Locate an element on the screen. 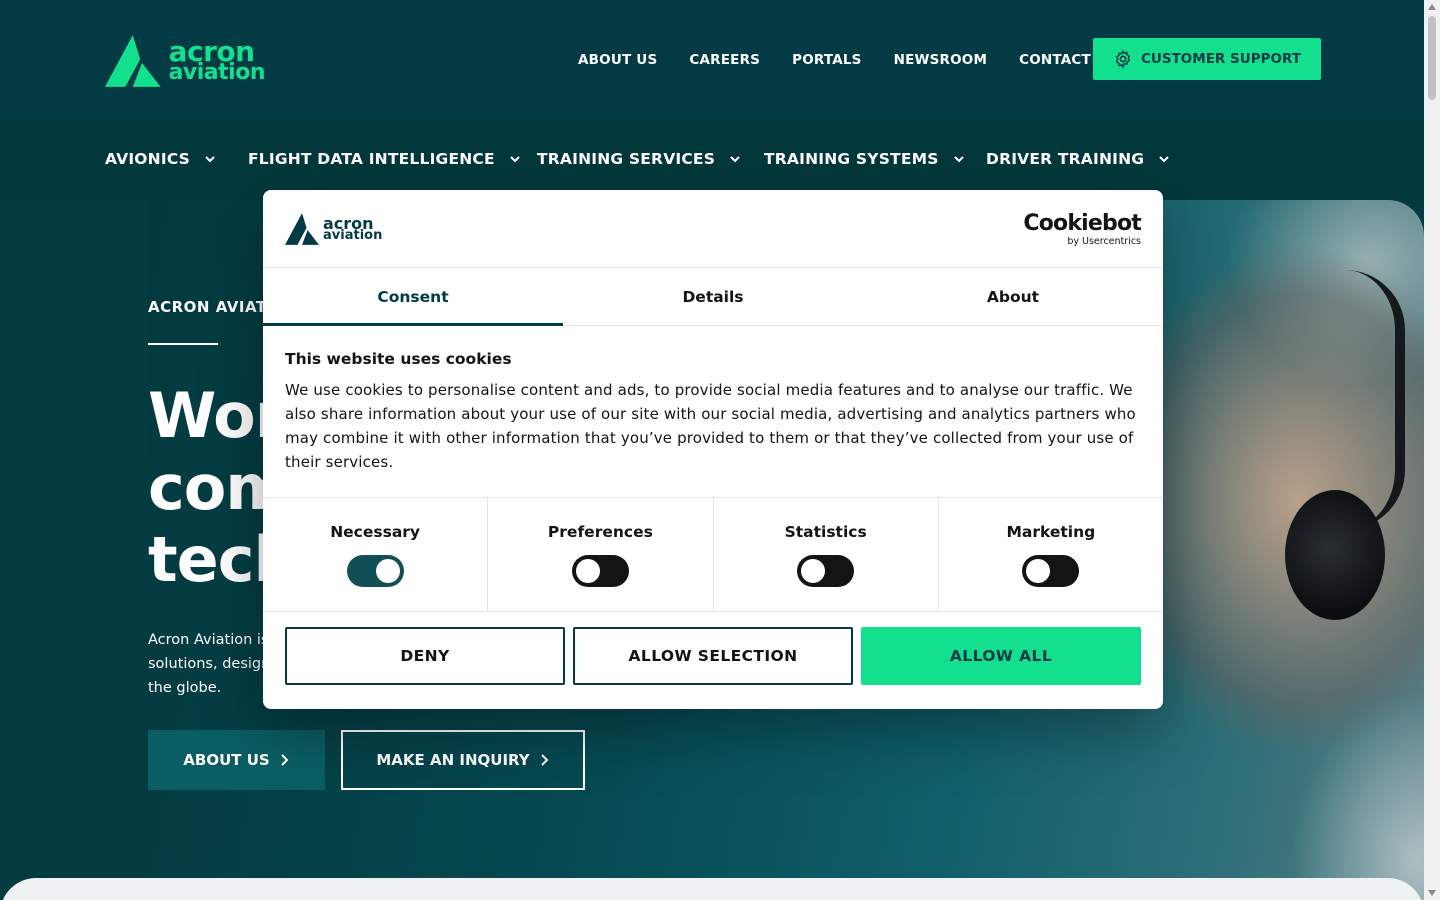 This screenshot has height=900, width=1440. deny-button: DENY is located at coordinates (425, 656).